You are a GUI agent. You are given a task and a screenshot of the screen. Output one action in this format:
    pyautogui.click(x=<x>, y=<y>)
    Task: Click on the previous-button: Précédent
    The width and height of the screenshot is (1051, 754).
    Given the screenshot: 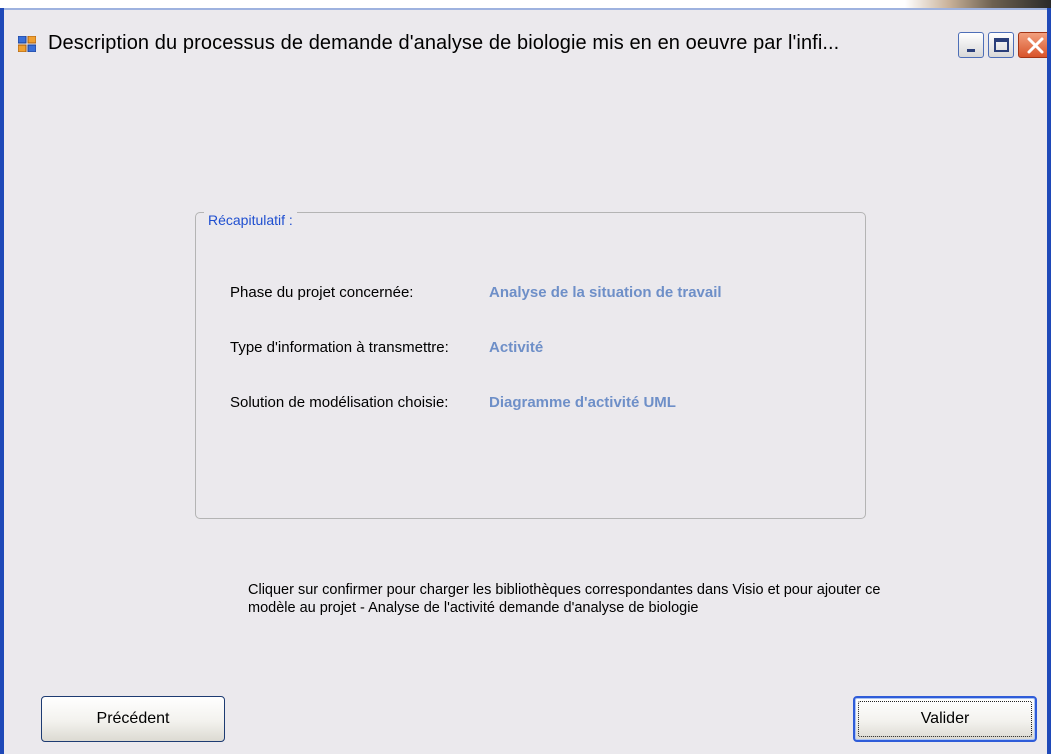 What is the action you would take?
    pyautogui.click(x=133, y=719)
    